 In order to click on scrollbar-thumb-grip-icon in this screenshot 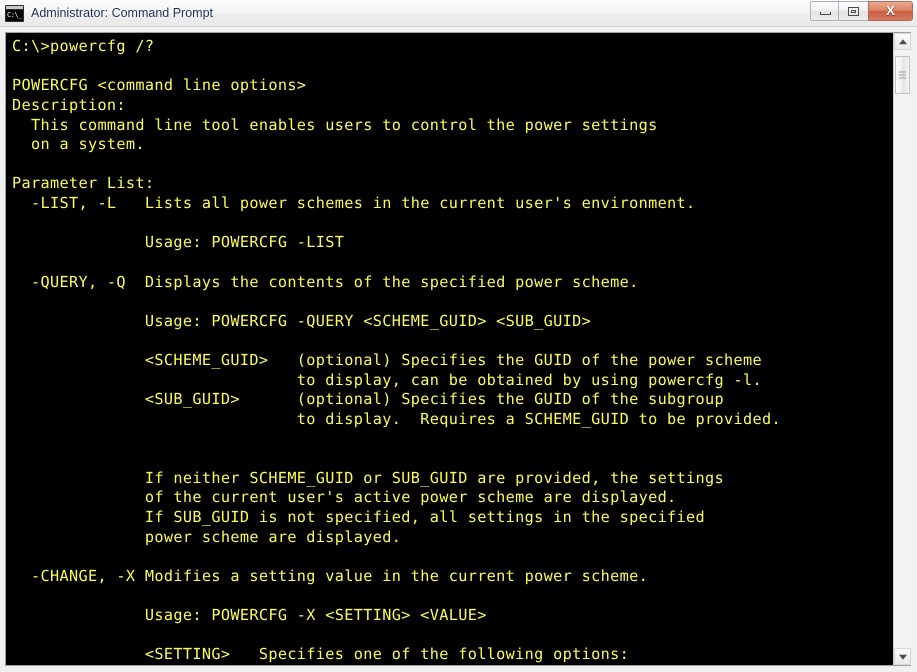, I will do `click(902, 75)`.